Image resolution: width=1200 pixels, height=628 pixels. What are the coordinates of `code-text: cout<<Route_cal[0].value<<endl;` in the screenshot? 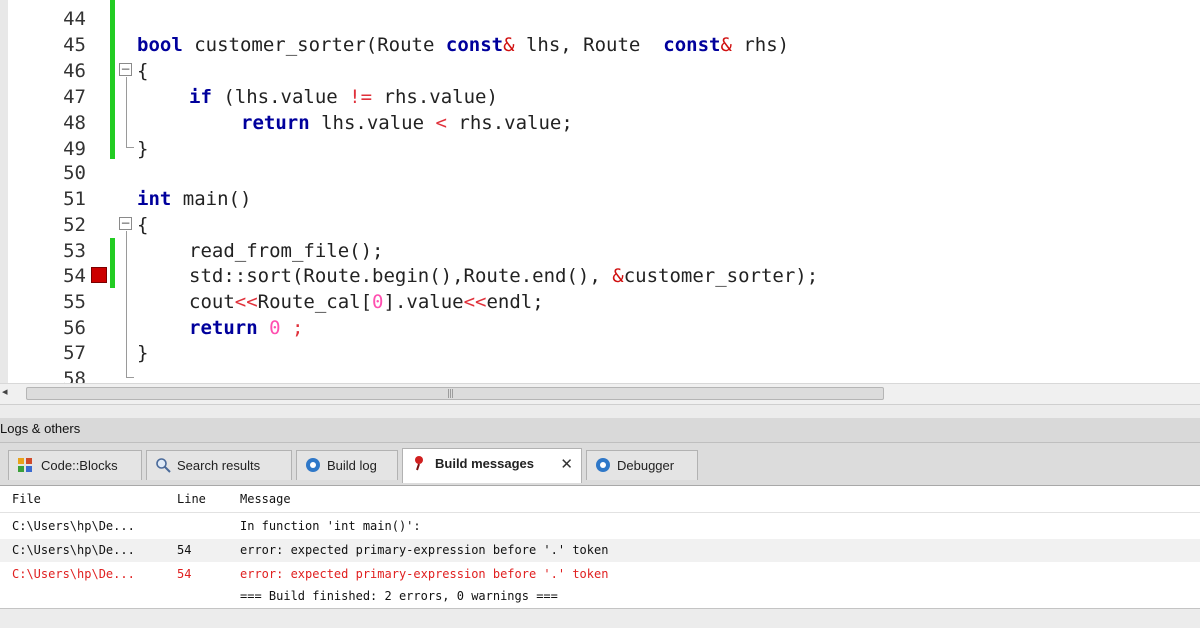 It's located at (366, 302).